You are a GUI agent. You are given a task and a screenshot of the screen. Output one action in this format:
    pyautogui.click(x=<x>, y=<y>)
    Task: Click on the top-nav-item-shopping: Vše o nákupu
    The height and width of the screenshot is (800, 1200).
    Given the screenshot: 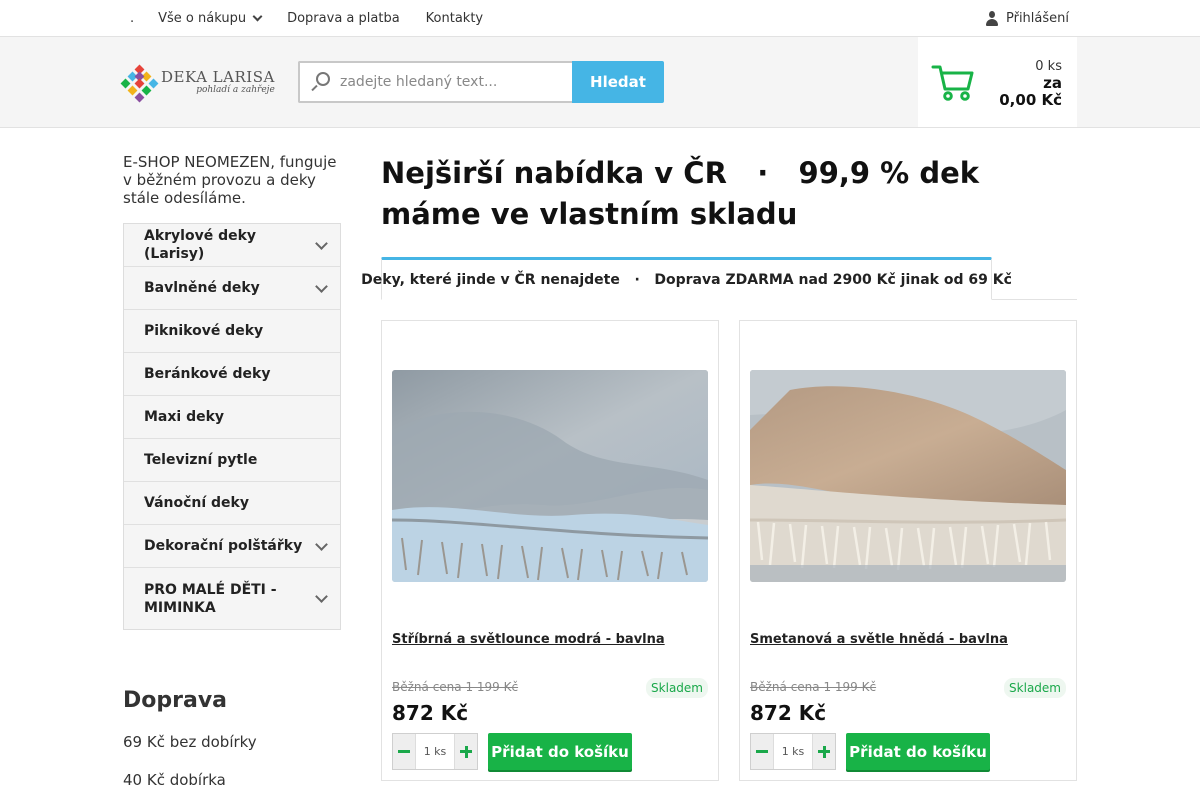 What is the action you would take?
    pyautogui.click(x=210, y=18)
    